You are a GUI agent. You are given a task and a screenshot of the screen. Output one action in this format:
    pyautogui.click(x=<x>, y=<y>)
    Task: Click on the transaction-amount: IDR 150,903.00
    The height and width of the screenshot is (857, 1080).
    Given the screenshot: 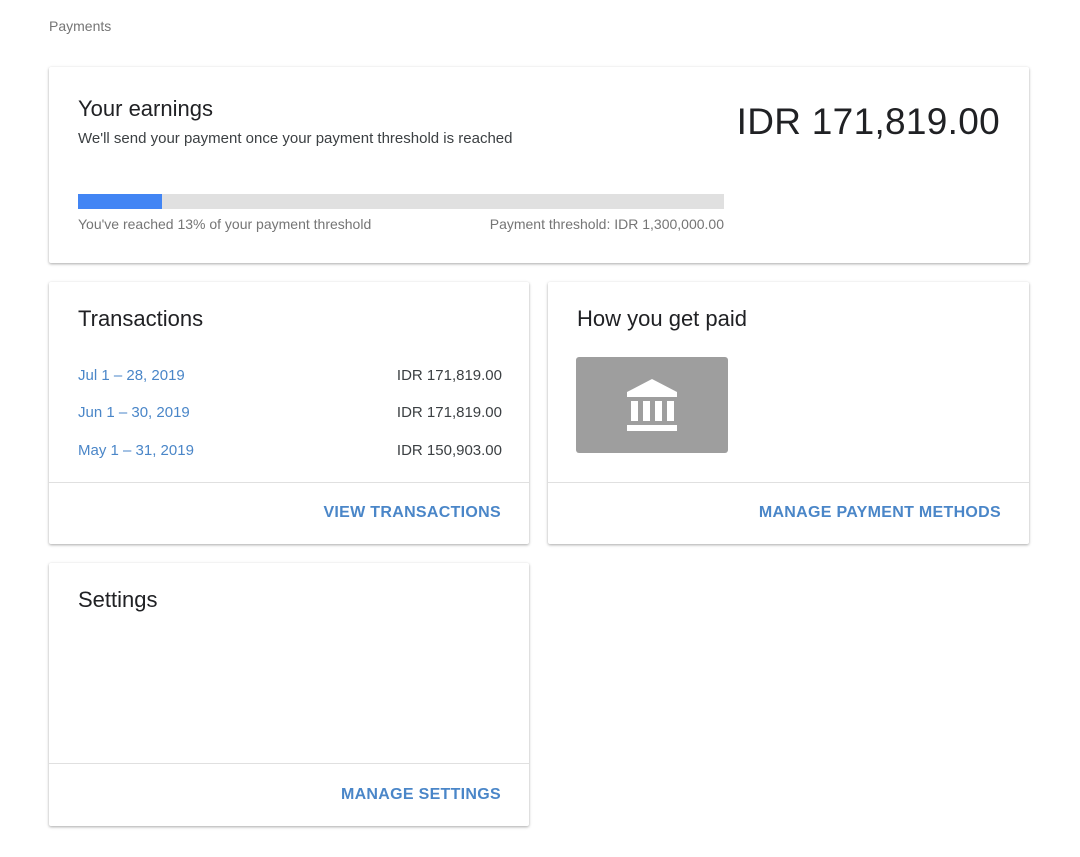 What is the action you would take?
    pyautogui.click(x=449, y=450)
    